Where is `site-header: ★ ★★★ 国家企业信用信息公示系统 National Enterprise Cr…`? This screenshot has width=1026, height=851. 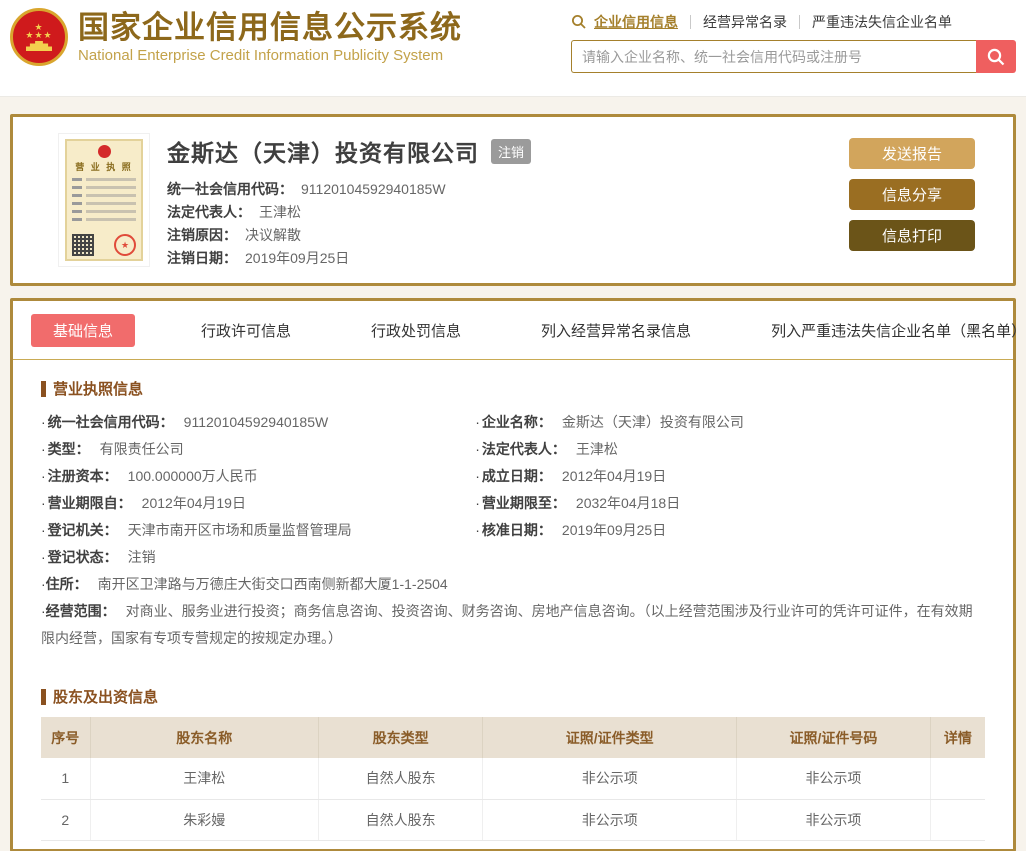 site-header: ★ ★★★ 国家企业信用信息公示系统 National Enterprise Cr… is located at coordinates (513, 48).